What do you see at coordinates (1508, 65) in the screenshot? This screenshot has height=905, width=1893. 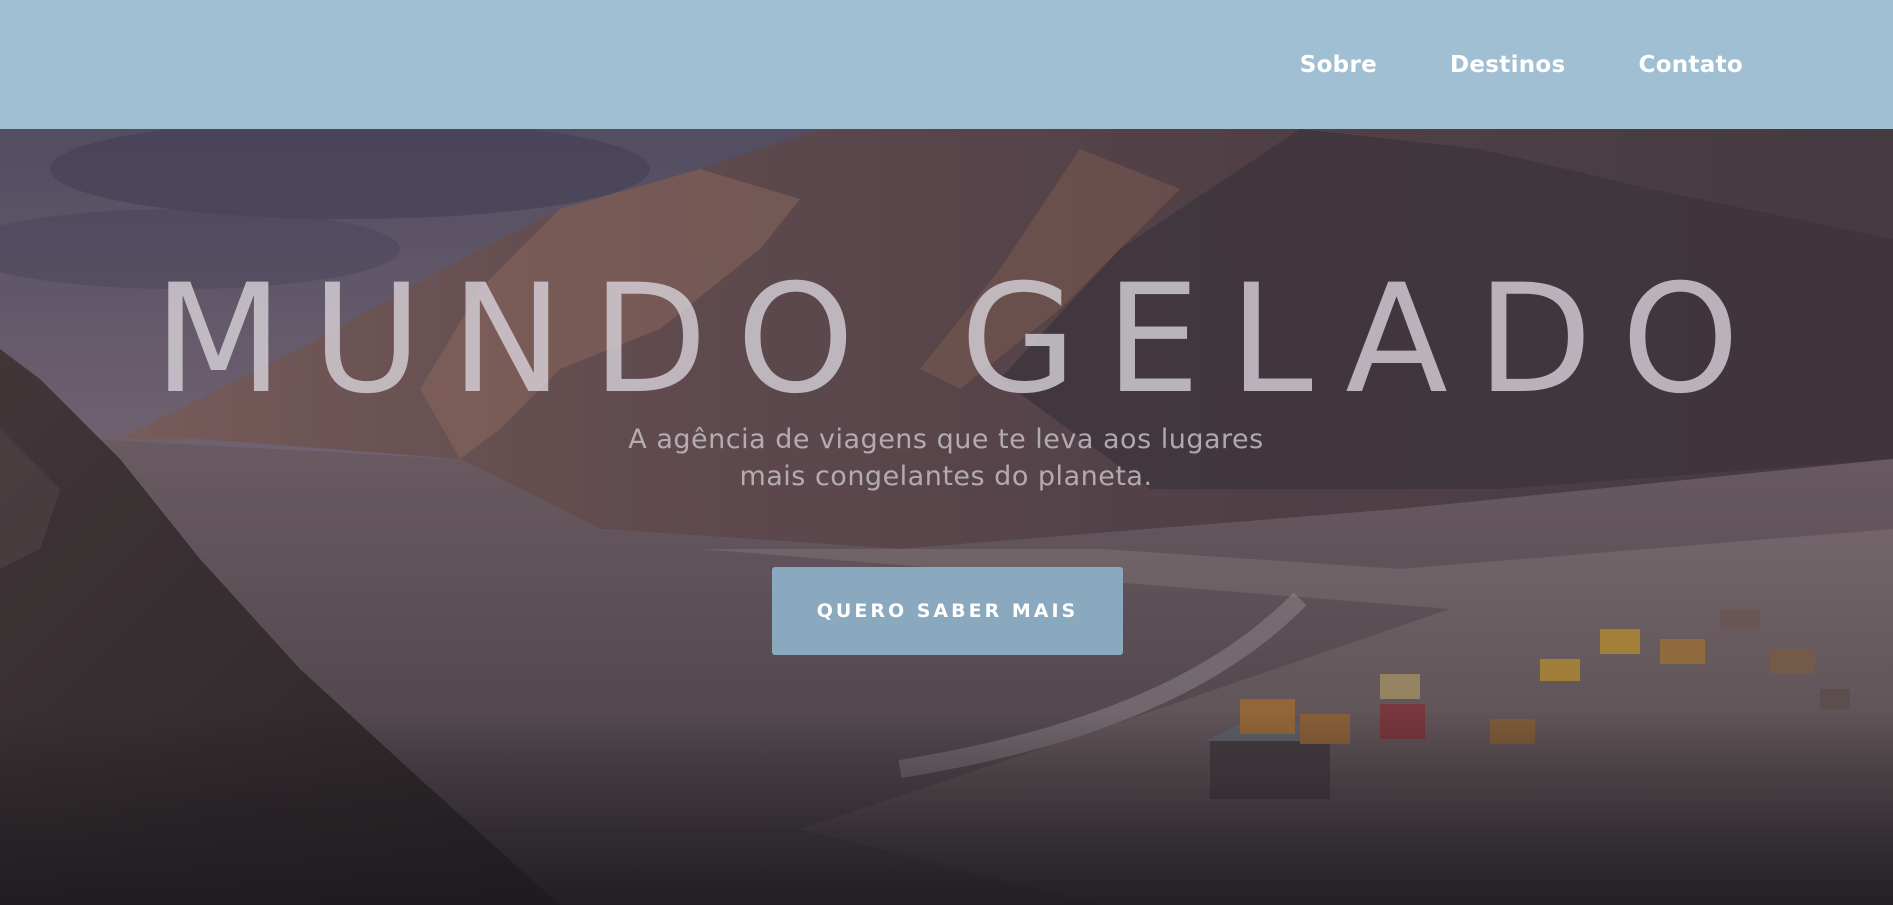 I see `nav-link-destinos: Destinos` at bounding box center [1508, 65].